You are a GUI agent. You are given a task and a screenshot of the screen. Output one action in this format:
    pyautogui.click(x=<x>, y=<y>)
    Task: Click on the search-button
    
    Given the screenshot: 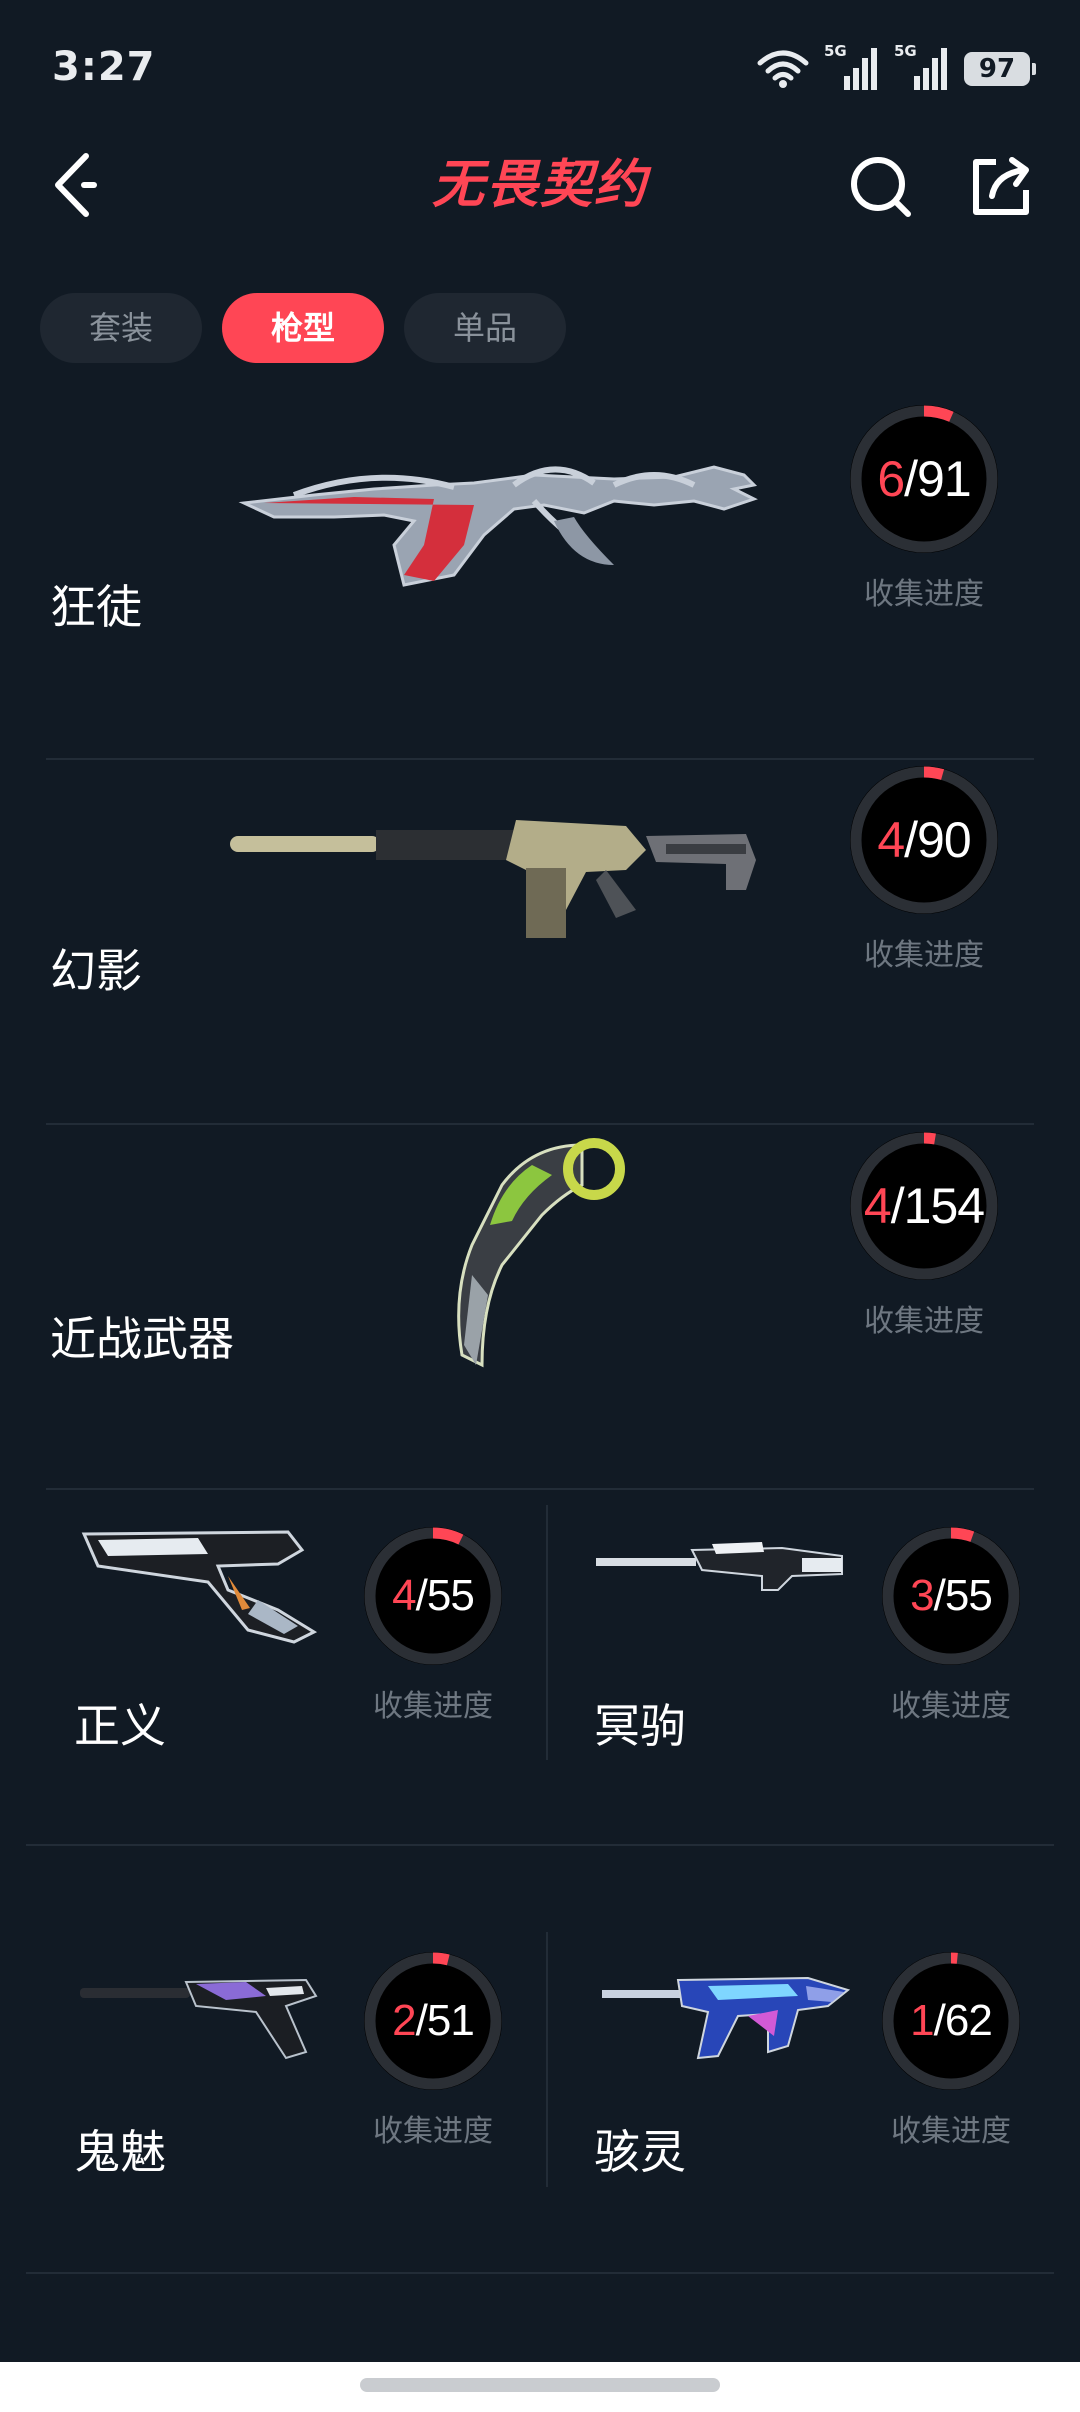 What is the action you would take?
    pyautogui.click(x=881, y=187)
    